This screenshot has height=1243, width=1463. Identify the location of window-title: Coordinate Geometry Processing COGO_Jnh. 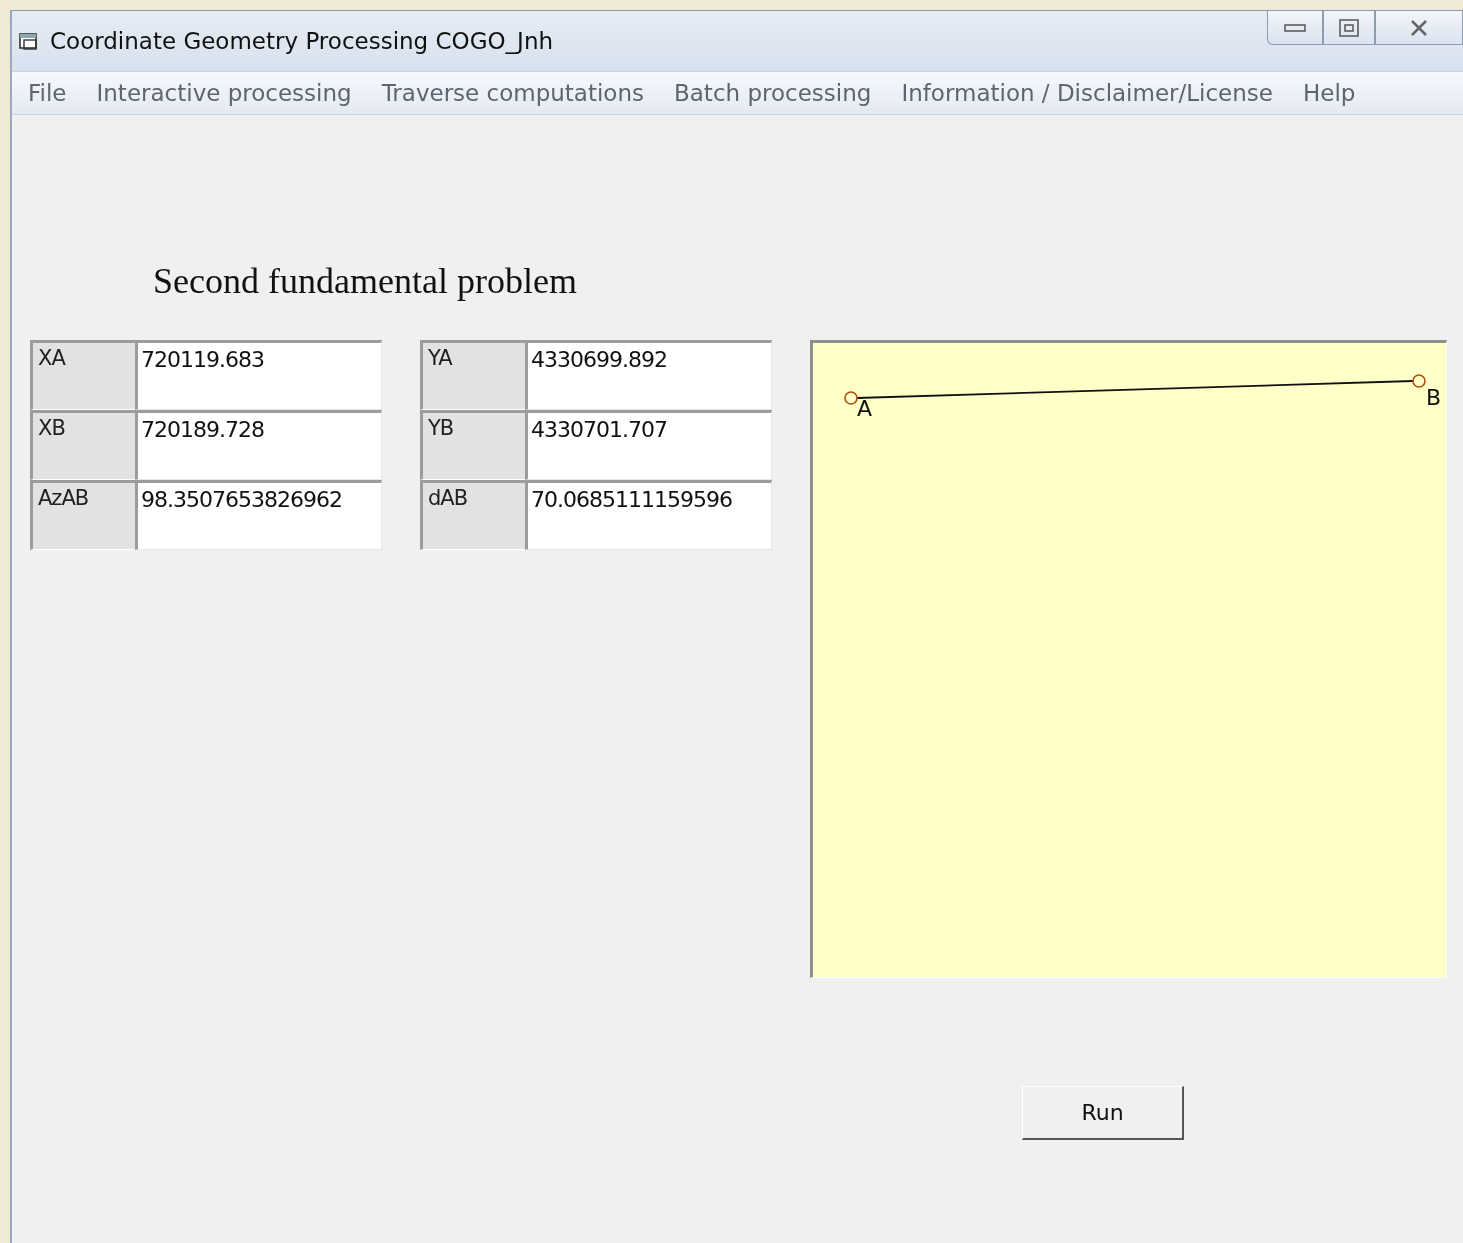
(302, 41).